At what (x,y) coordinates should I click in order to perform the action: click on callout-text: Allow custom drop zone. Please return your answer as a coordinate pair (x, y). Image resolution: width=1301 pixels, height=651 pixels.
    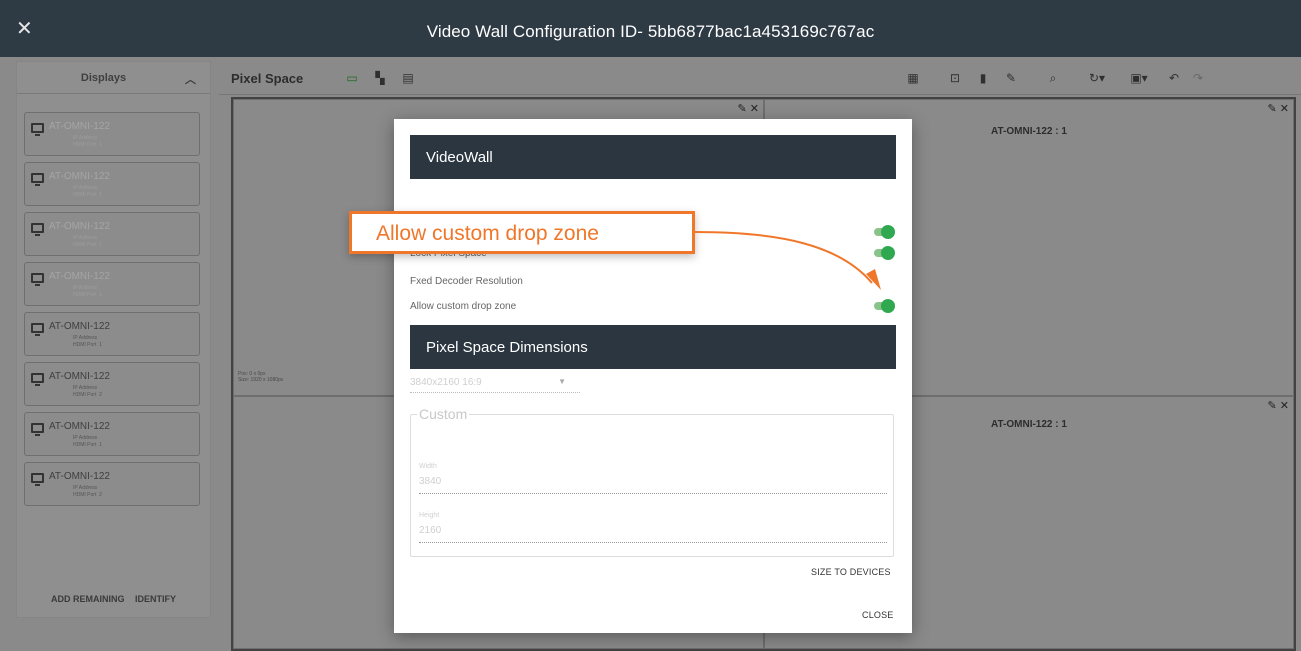
    Looking at the image, I should click on (487, 233).